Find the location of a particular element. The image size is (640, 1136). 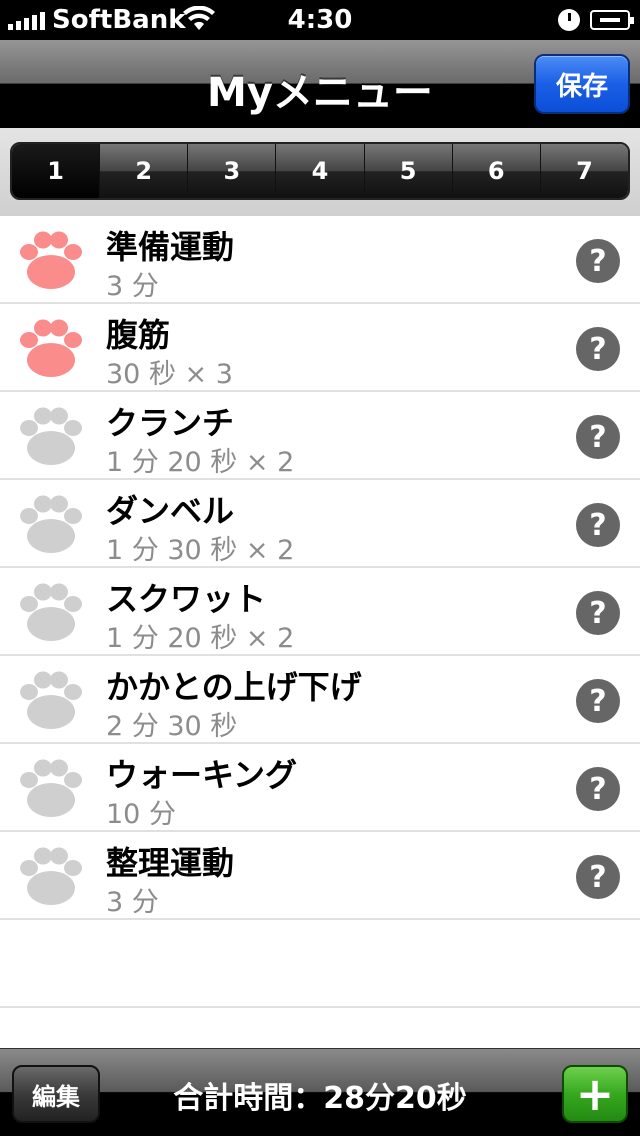

item-title: ウォーキング is located at coordinates (202, 775).